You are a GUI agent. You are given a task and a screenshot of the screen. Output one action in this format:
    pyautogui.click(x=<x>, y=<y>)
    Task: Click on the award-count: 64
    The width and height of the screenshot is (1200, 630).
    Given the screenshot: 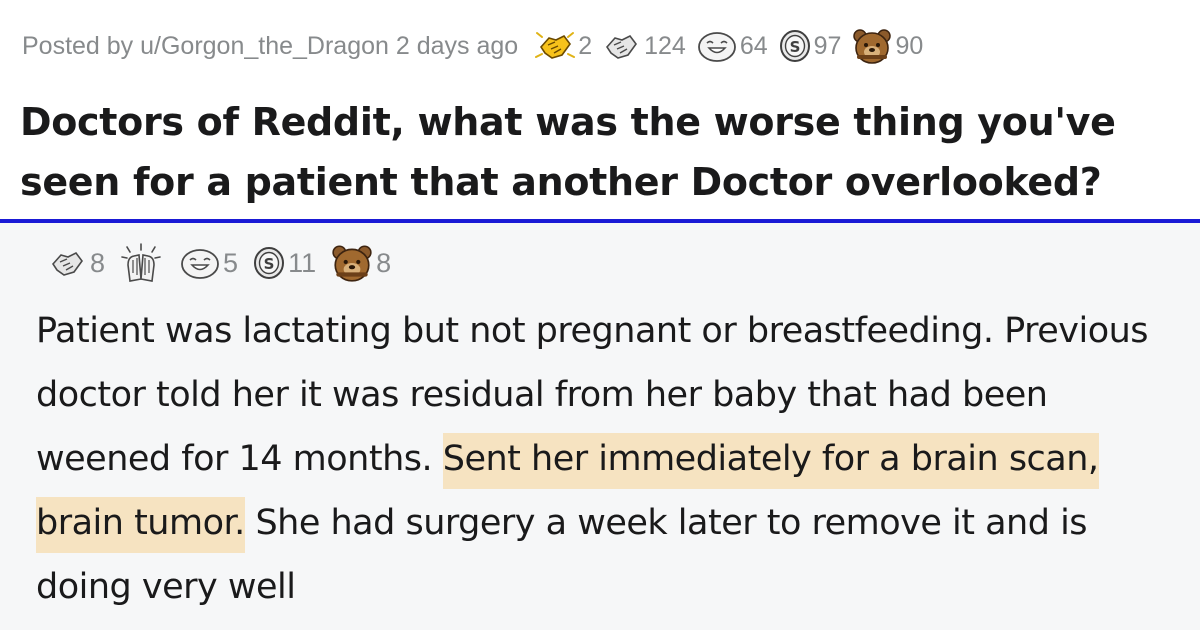 What is the action you would take?
    pyautogui.click(x=753, y=45)
    